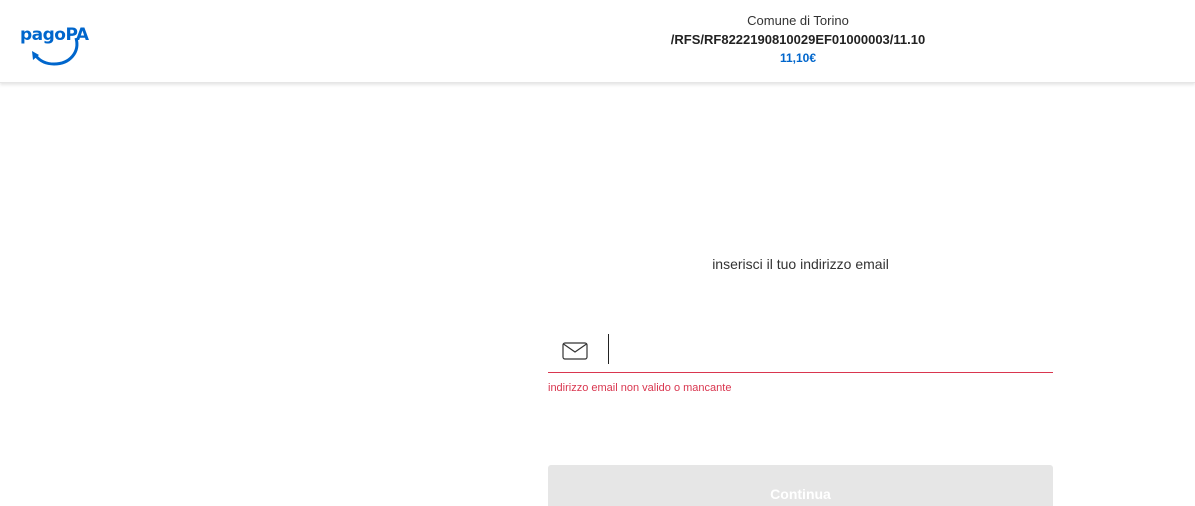 This screenshot has width=1195, height=506. What do you see at coordinates (798, 58) in the screenshot?
I see `payment-amount: 11,10€` at bounding box center [798, 58].